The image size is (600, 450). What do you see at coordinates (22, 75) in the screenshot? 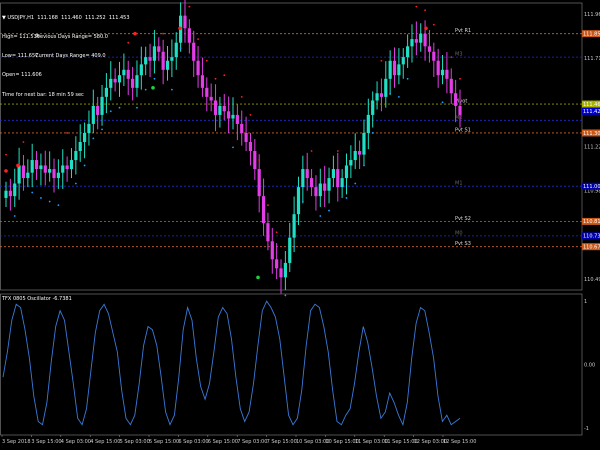
I see `open-line: Open= 111.606` at bounding box center [22, 75].